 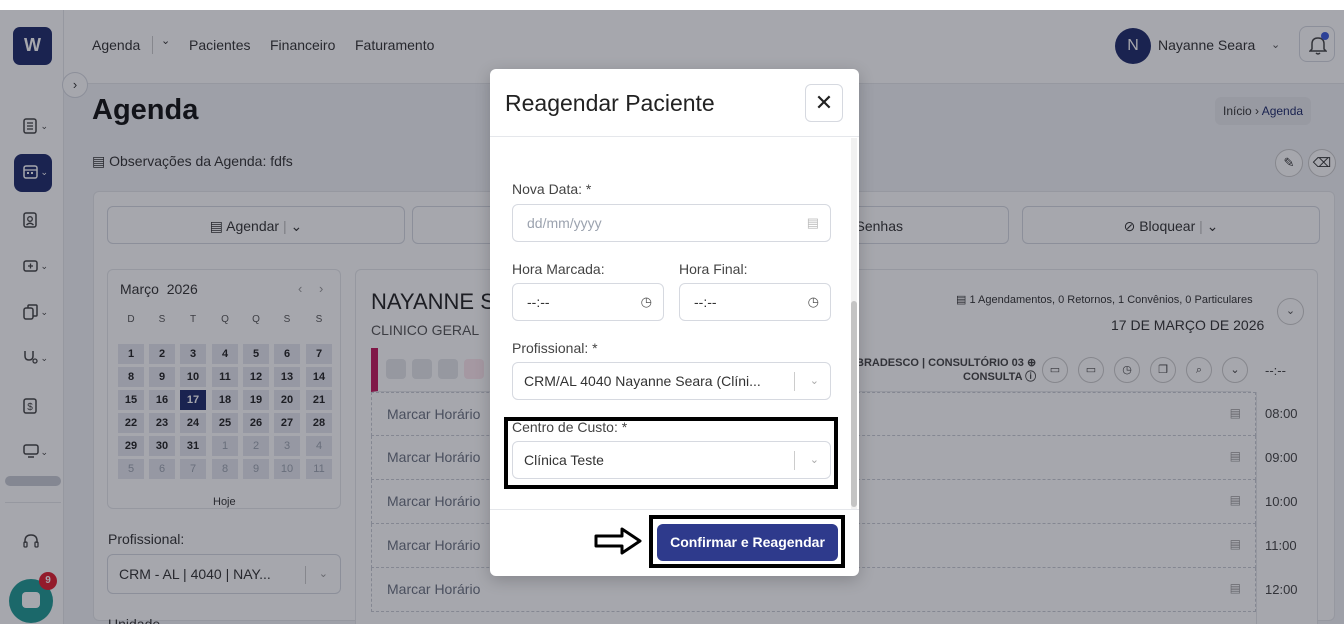 I want to click on profissional-modal-label: Profissional: *, so click(x=555, y=348).